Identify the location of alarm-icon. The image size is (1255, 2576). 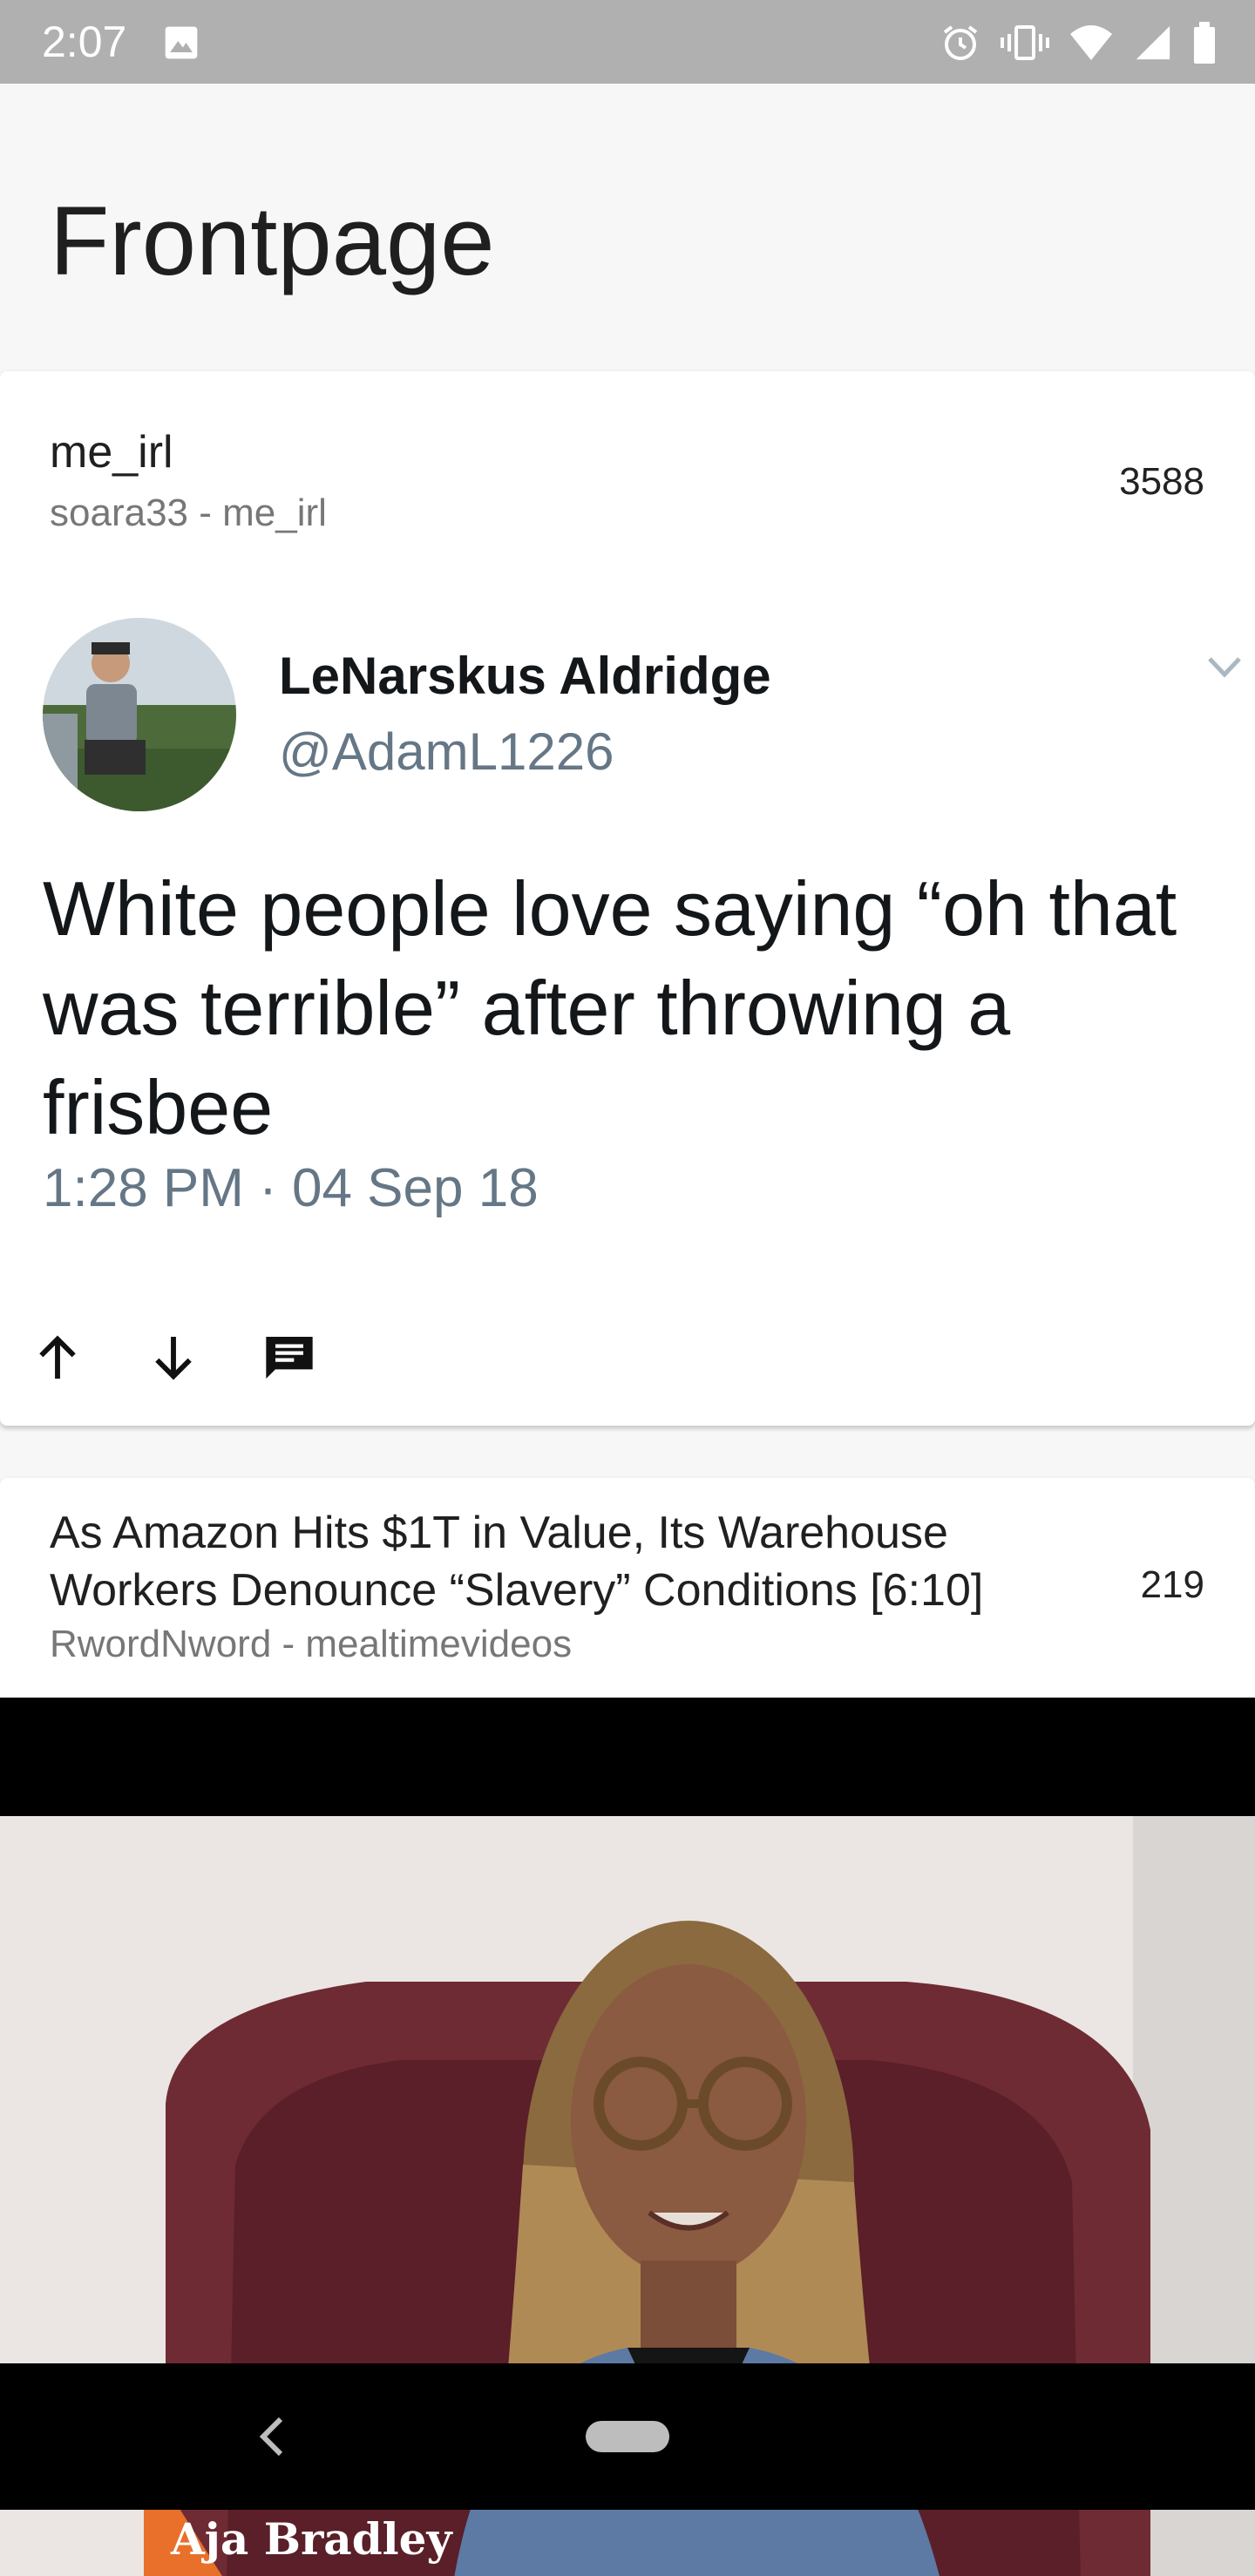
(961, 43).